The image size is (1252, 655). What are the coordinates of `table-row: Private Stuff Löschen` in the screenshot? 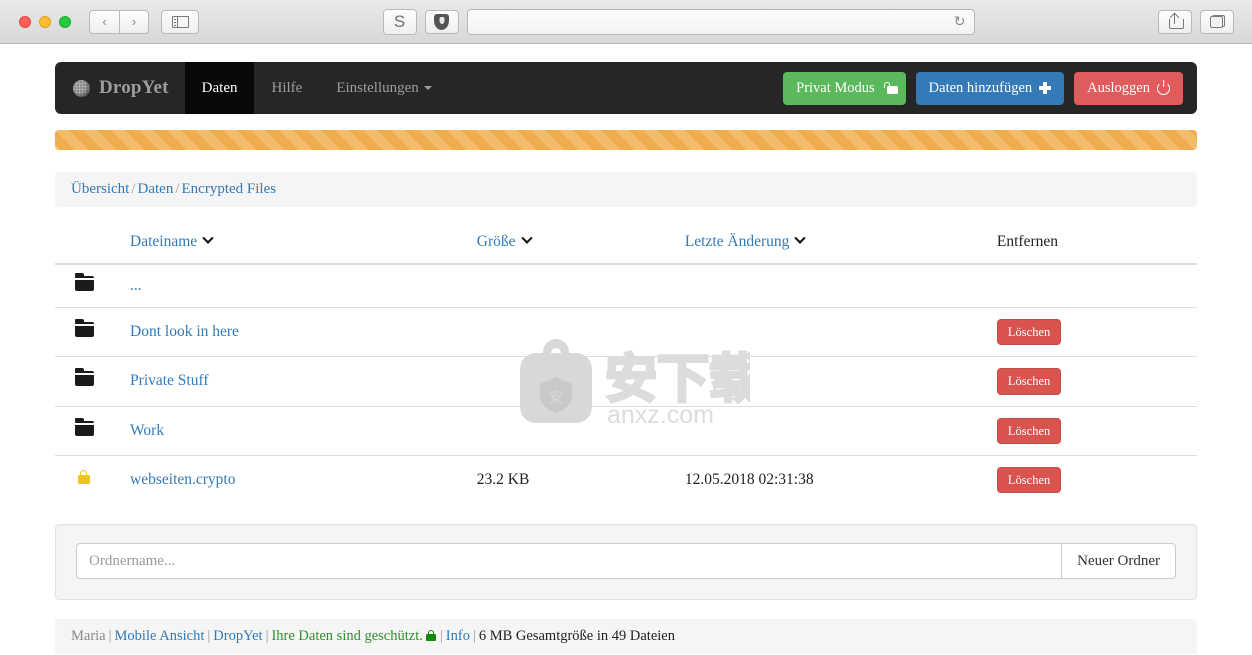 It's located at (626, 381).